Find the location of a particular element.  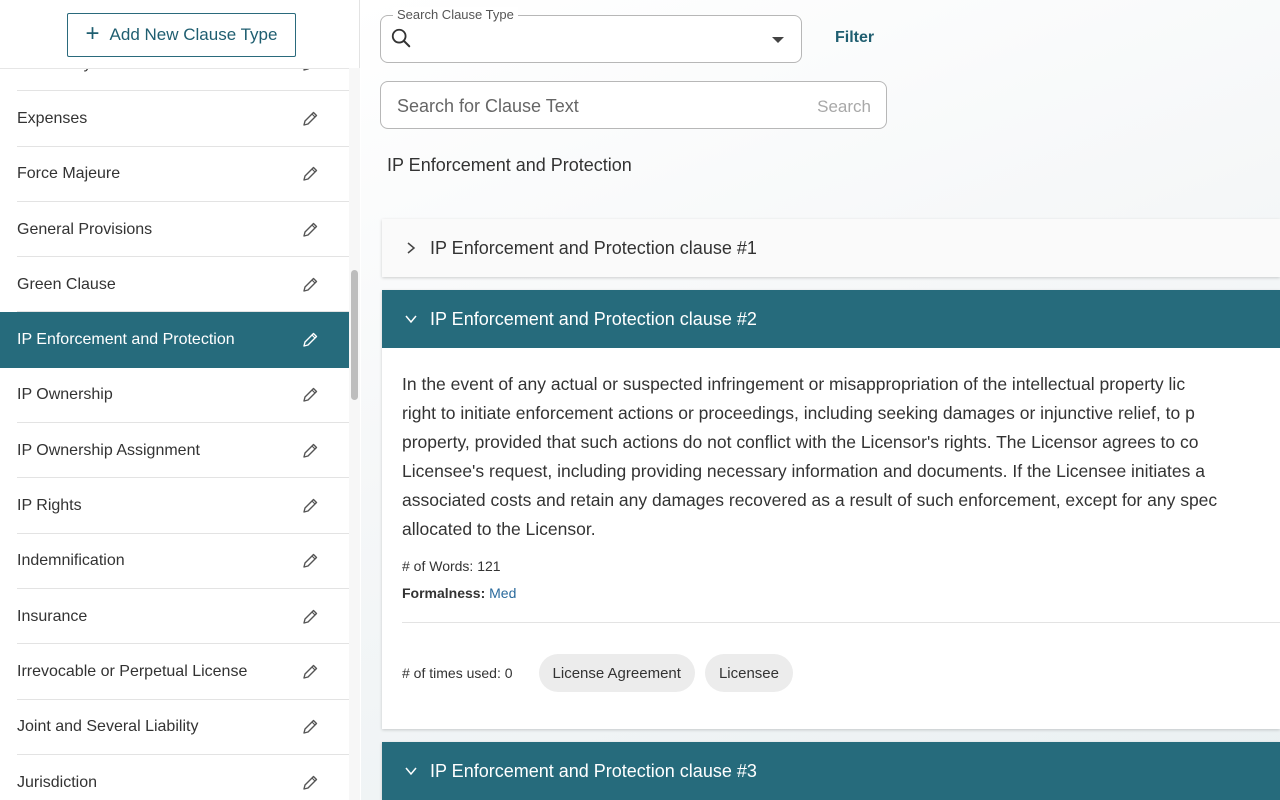

scrollbar-thumb is located at coordinates (354, 335).